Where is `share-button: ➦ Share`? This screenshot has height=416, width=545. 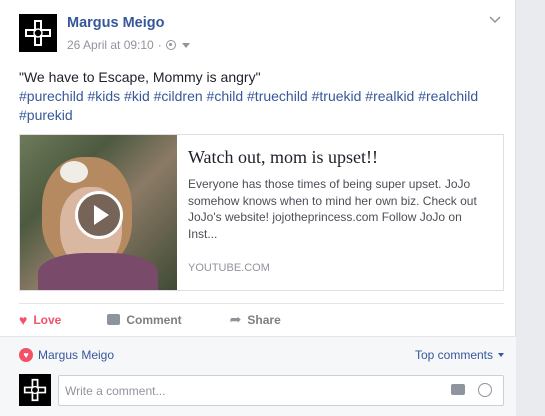
share-button: ➦ Share is located at coordinates (255, 319).